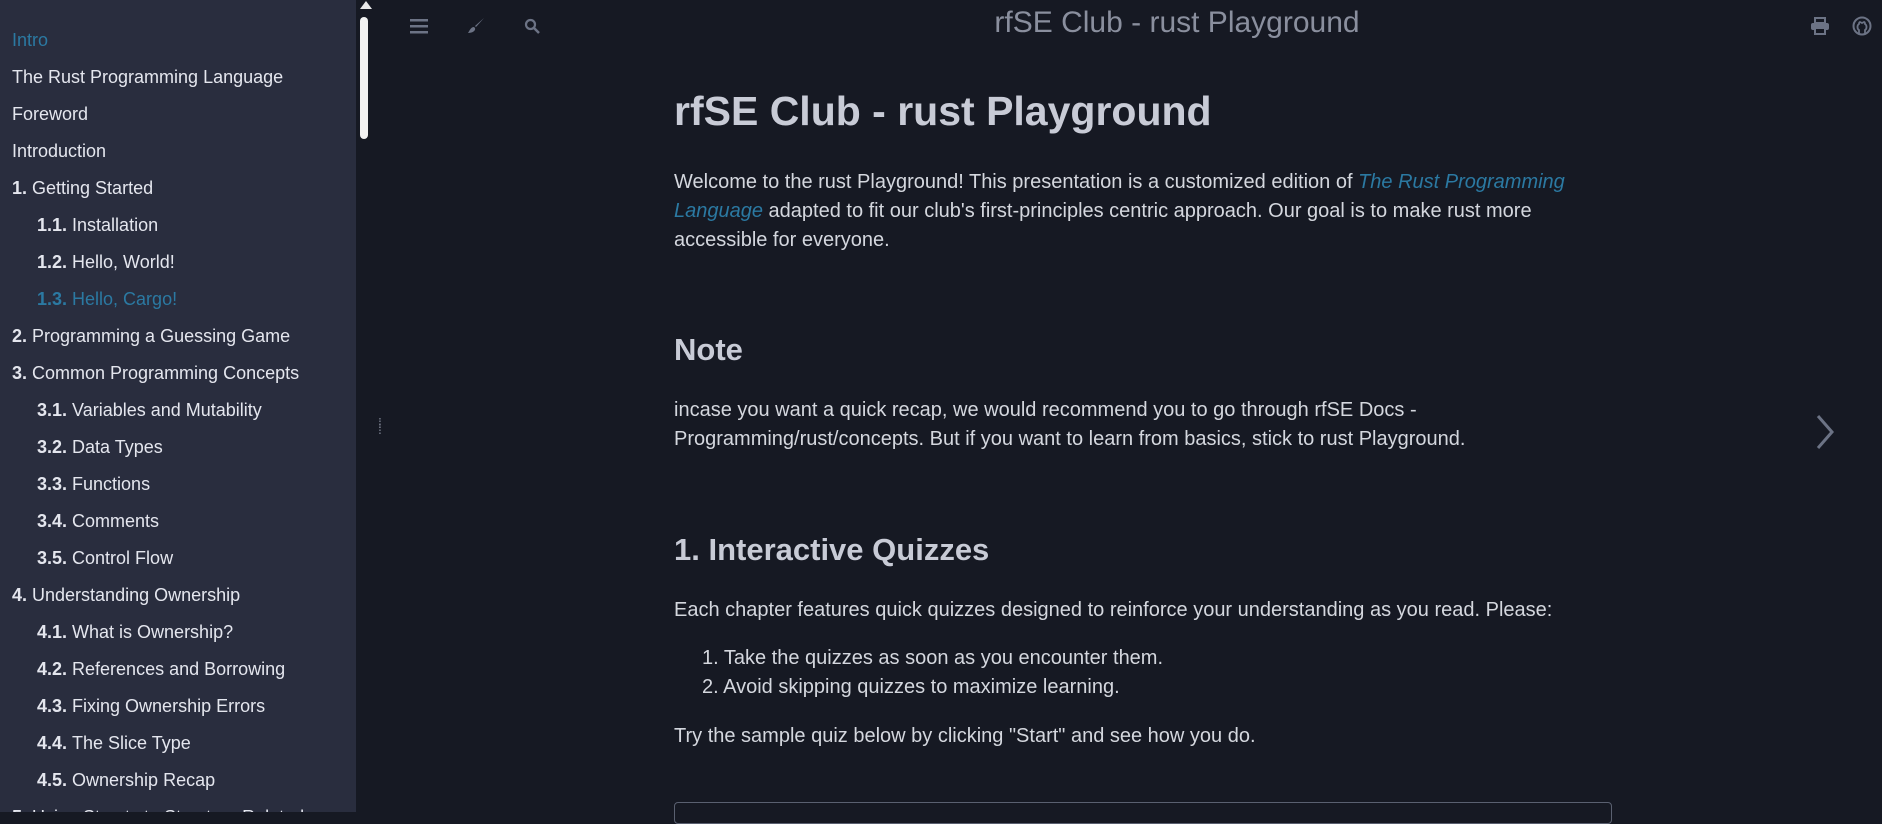 This screenshot has height=824, width=1882. I want to click on sidebar-item-number: 3.5., so click(52, 558).